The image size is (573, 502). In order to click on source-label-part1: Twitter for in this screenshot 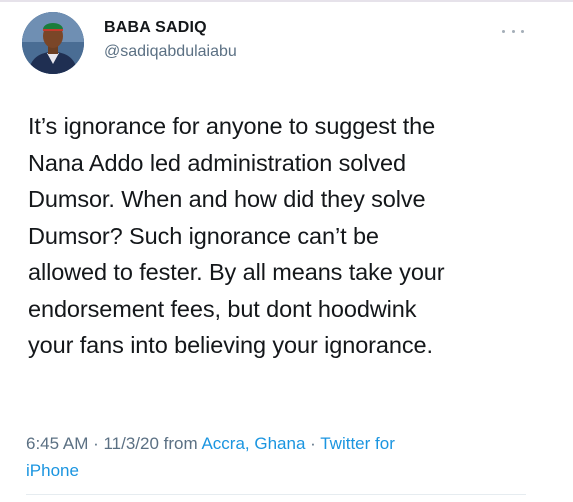, I will do `click(357, 443)`.